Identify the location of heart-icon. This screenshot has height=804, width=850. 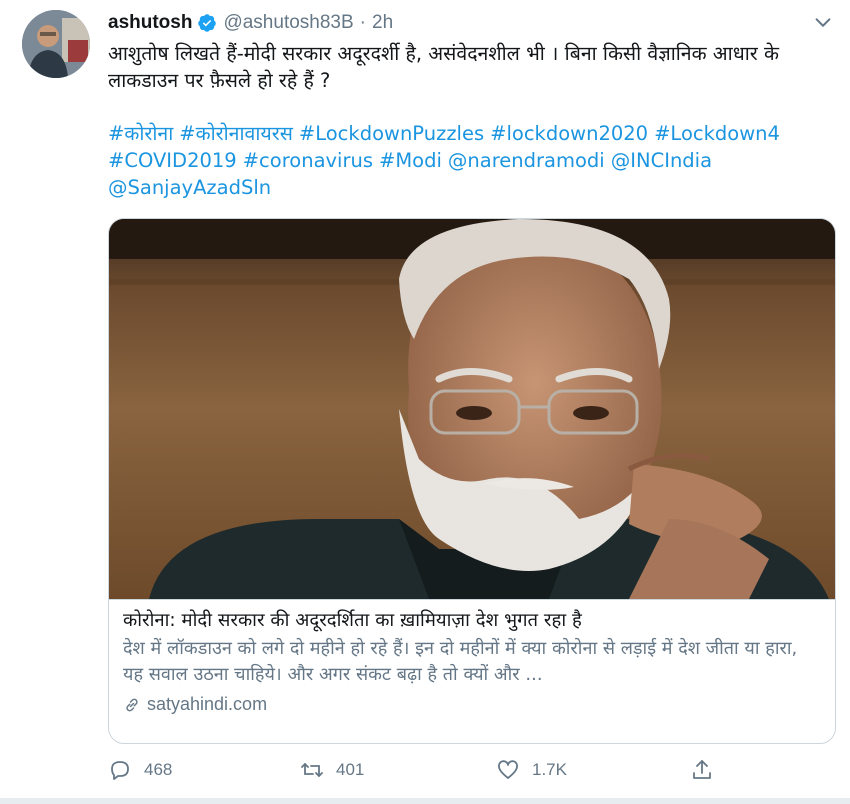
(508, 769).